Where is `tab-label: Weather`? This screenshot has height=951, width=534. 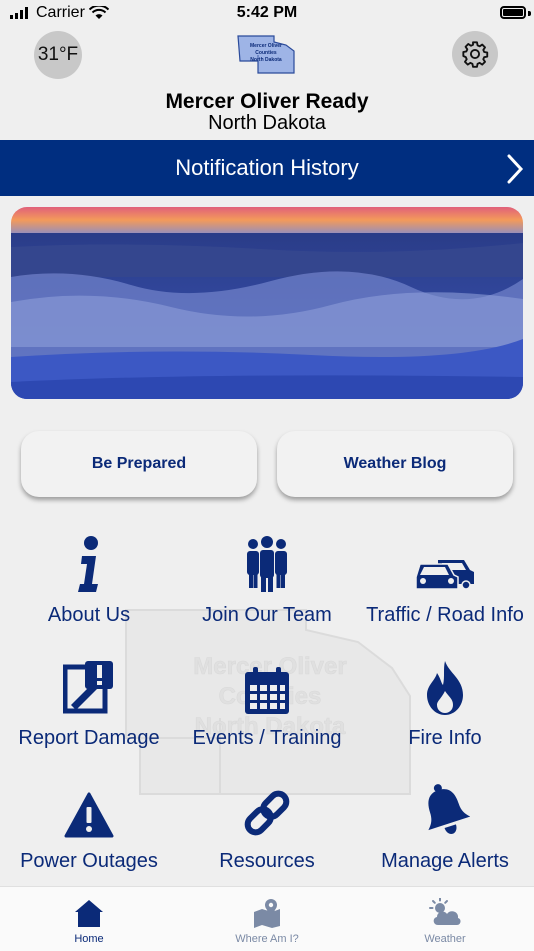 tab-label: Weather is located at coordinates (445, 939).